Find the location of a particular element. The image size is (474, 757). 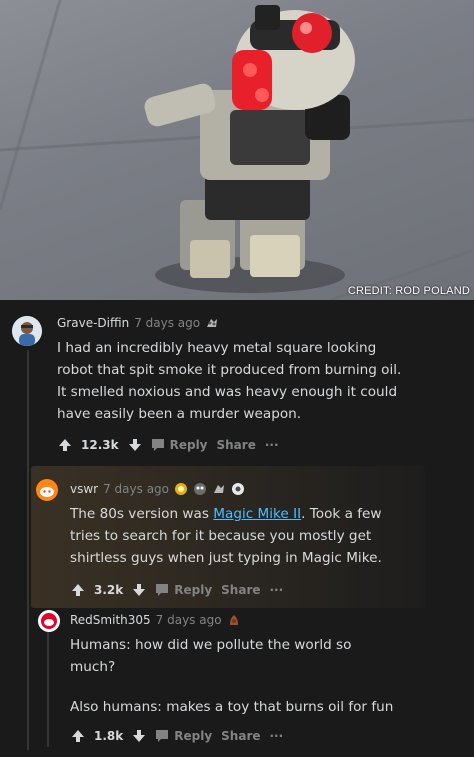

username: vswr is located at coordinates (84, 489).